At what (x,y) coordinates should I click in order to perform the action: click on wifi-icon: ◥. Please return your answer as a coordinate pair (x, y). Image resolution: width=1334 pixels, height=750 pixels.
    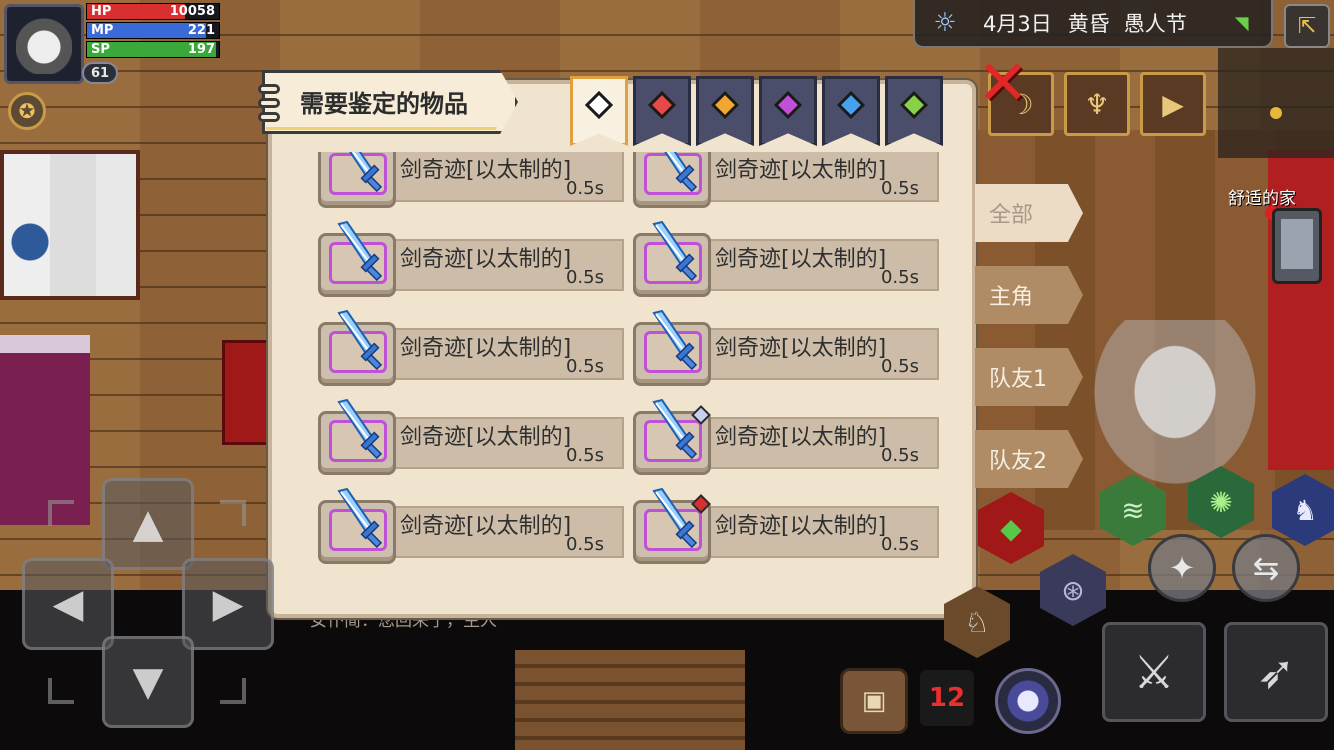
    Looking at the image, I should click on (1241, 23).